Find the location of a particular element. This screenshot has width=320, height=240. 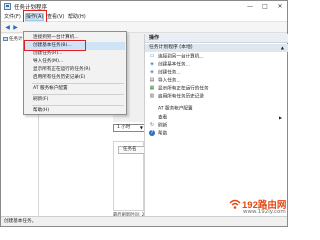

watermark-url: www.192ly.com is located at coordinates (264, 212).